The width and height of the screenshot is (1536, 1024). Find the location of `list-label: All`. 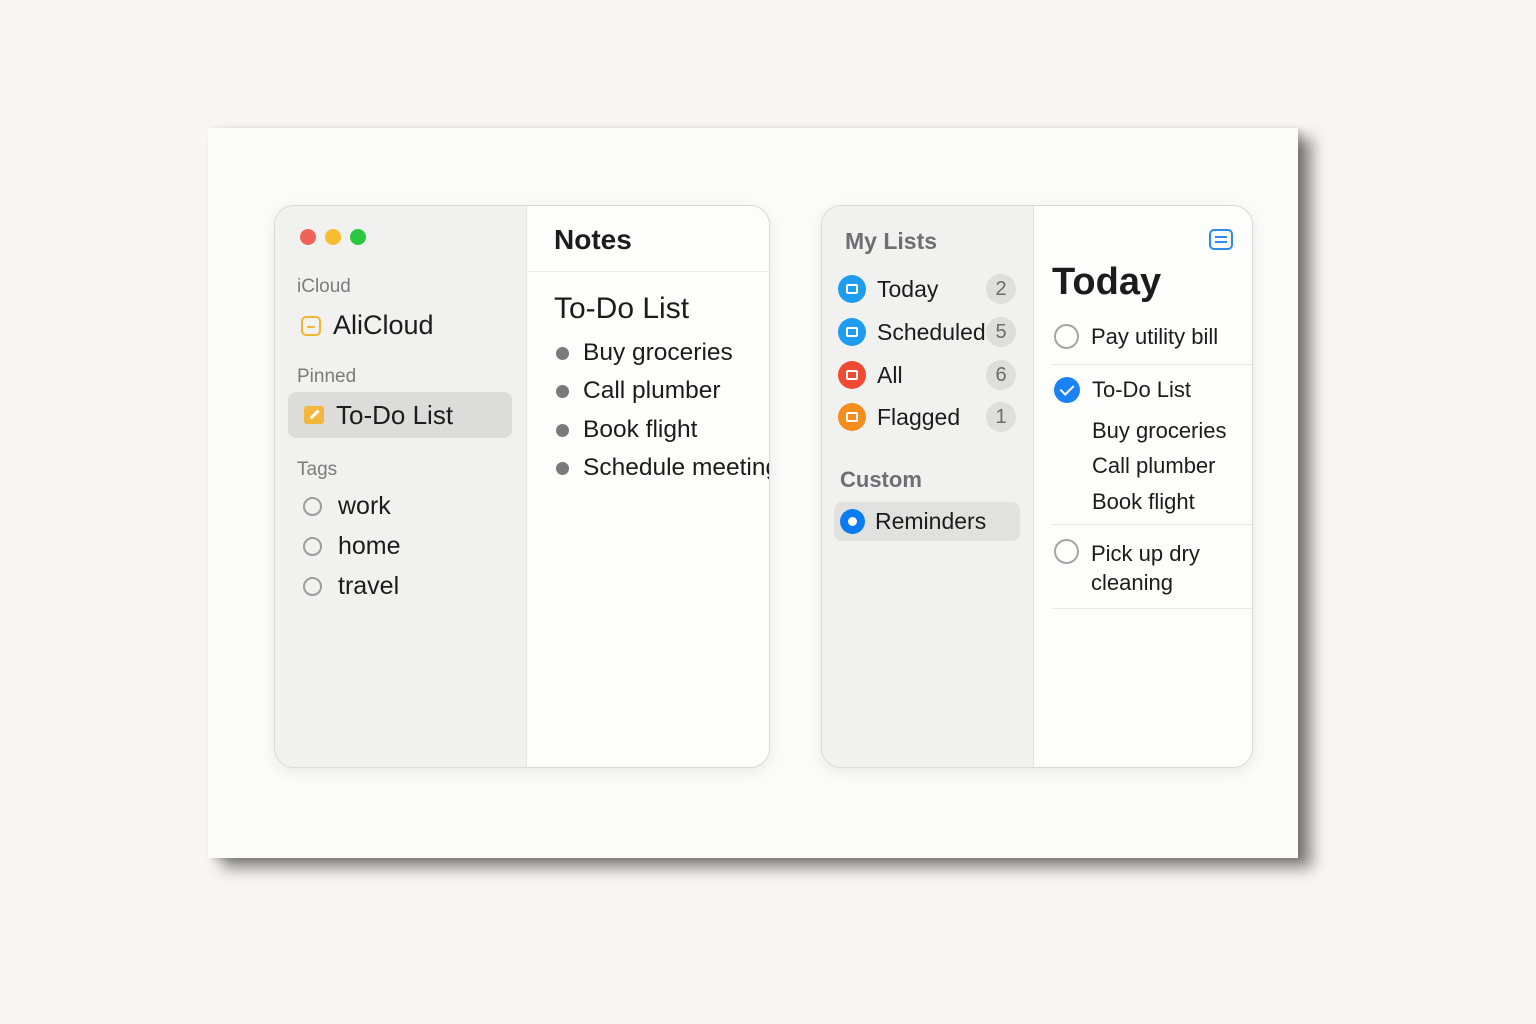

list-label: All is located at coordinates (890, 374).